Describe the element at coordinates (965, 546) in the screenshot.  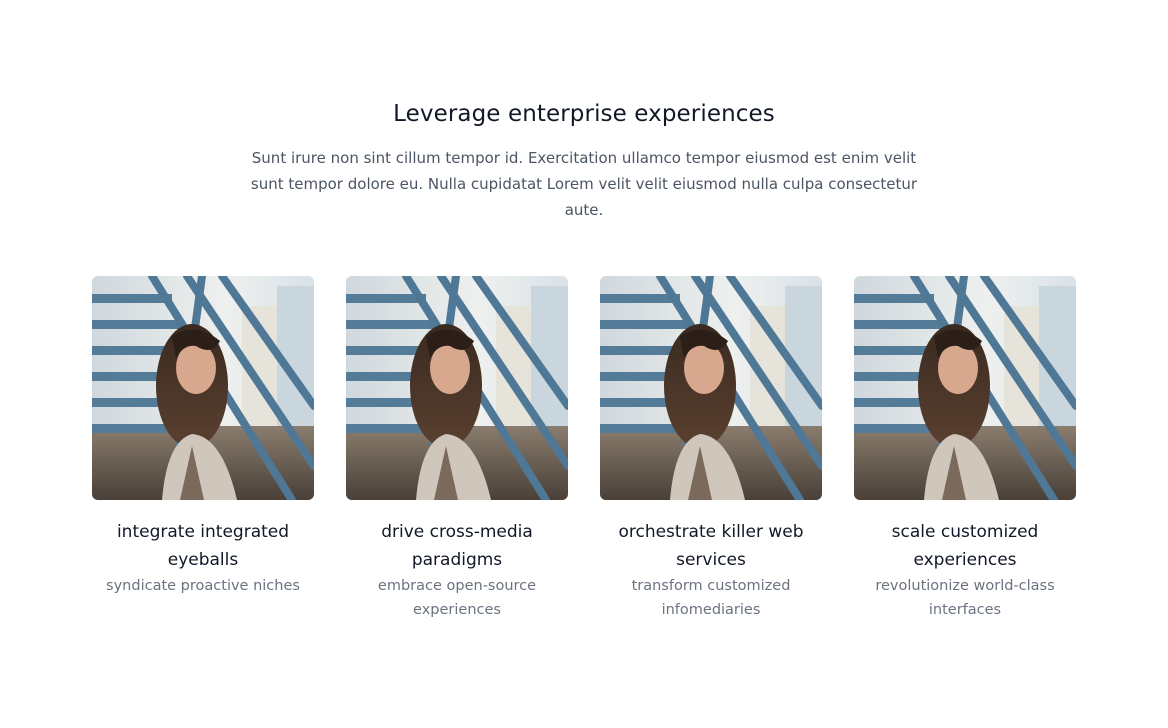
I see `team-member-name: scale customized experiences` at that location.